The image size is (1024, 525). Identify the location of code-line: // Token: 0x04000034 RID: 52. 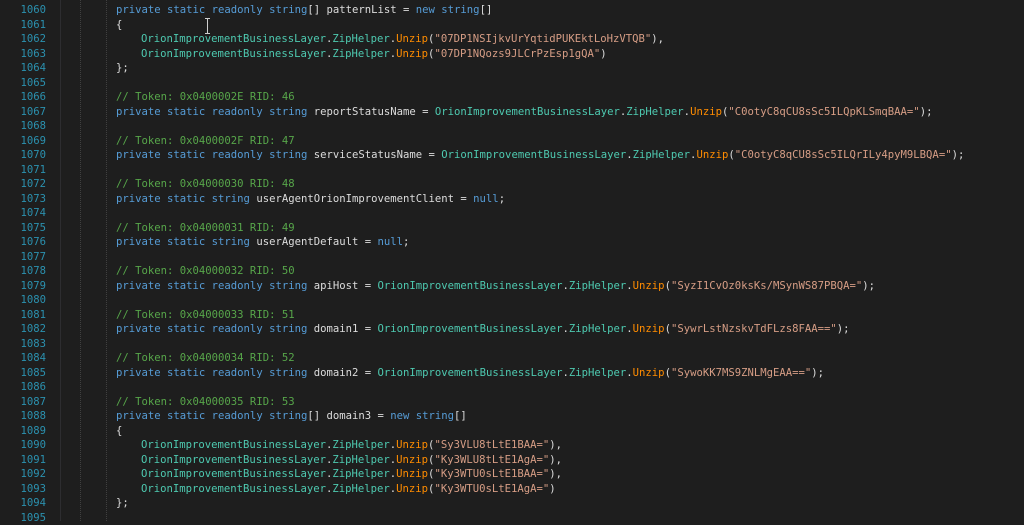
(205, 358).